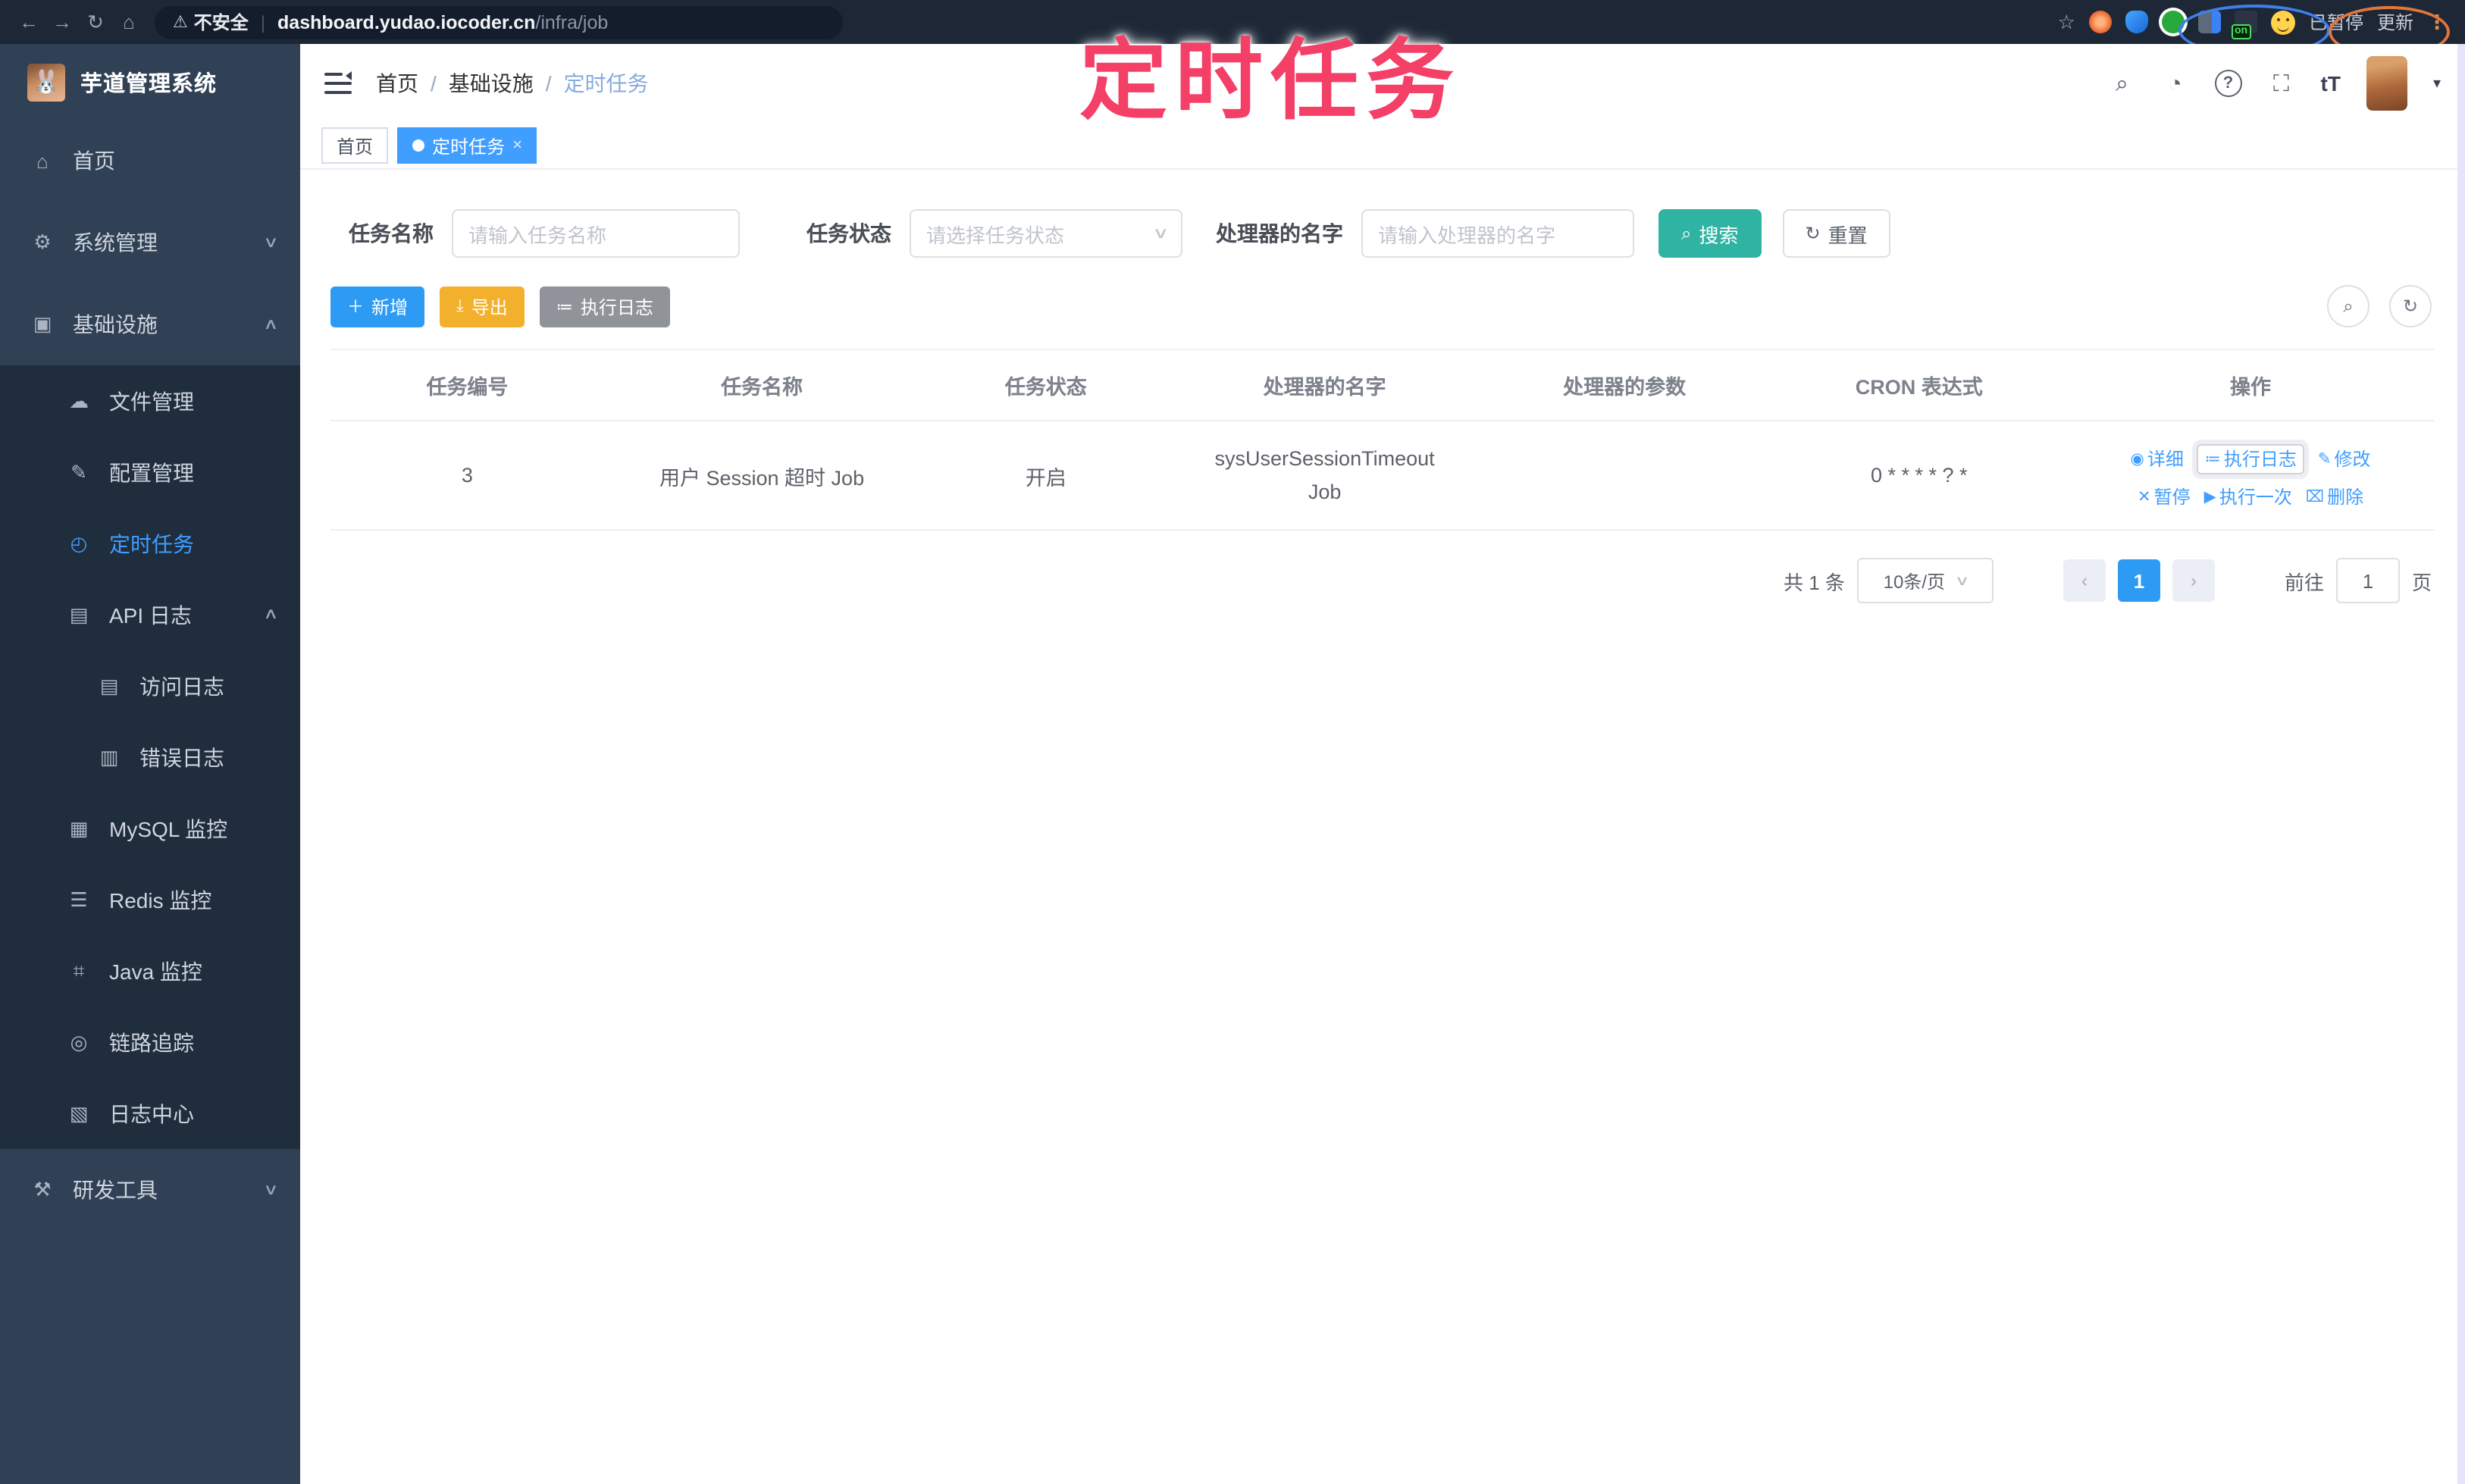 This screenshot has height=1484, width=2465. I want to click on sidebar-item-label: 定时任务, so click(151, 544).